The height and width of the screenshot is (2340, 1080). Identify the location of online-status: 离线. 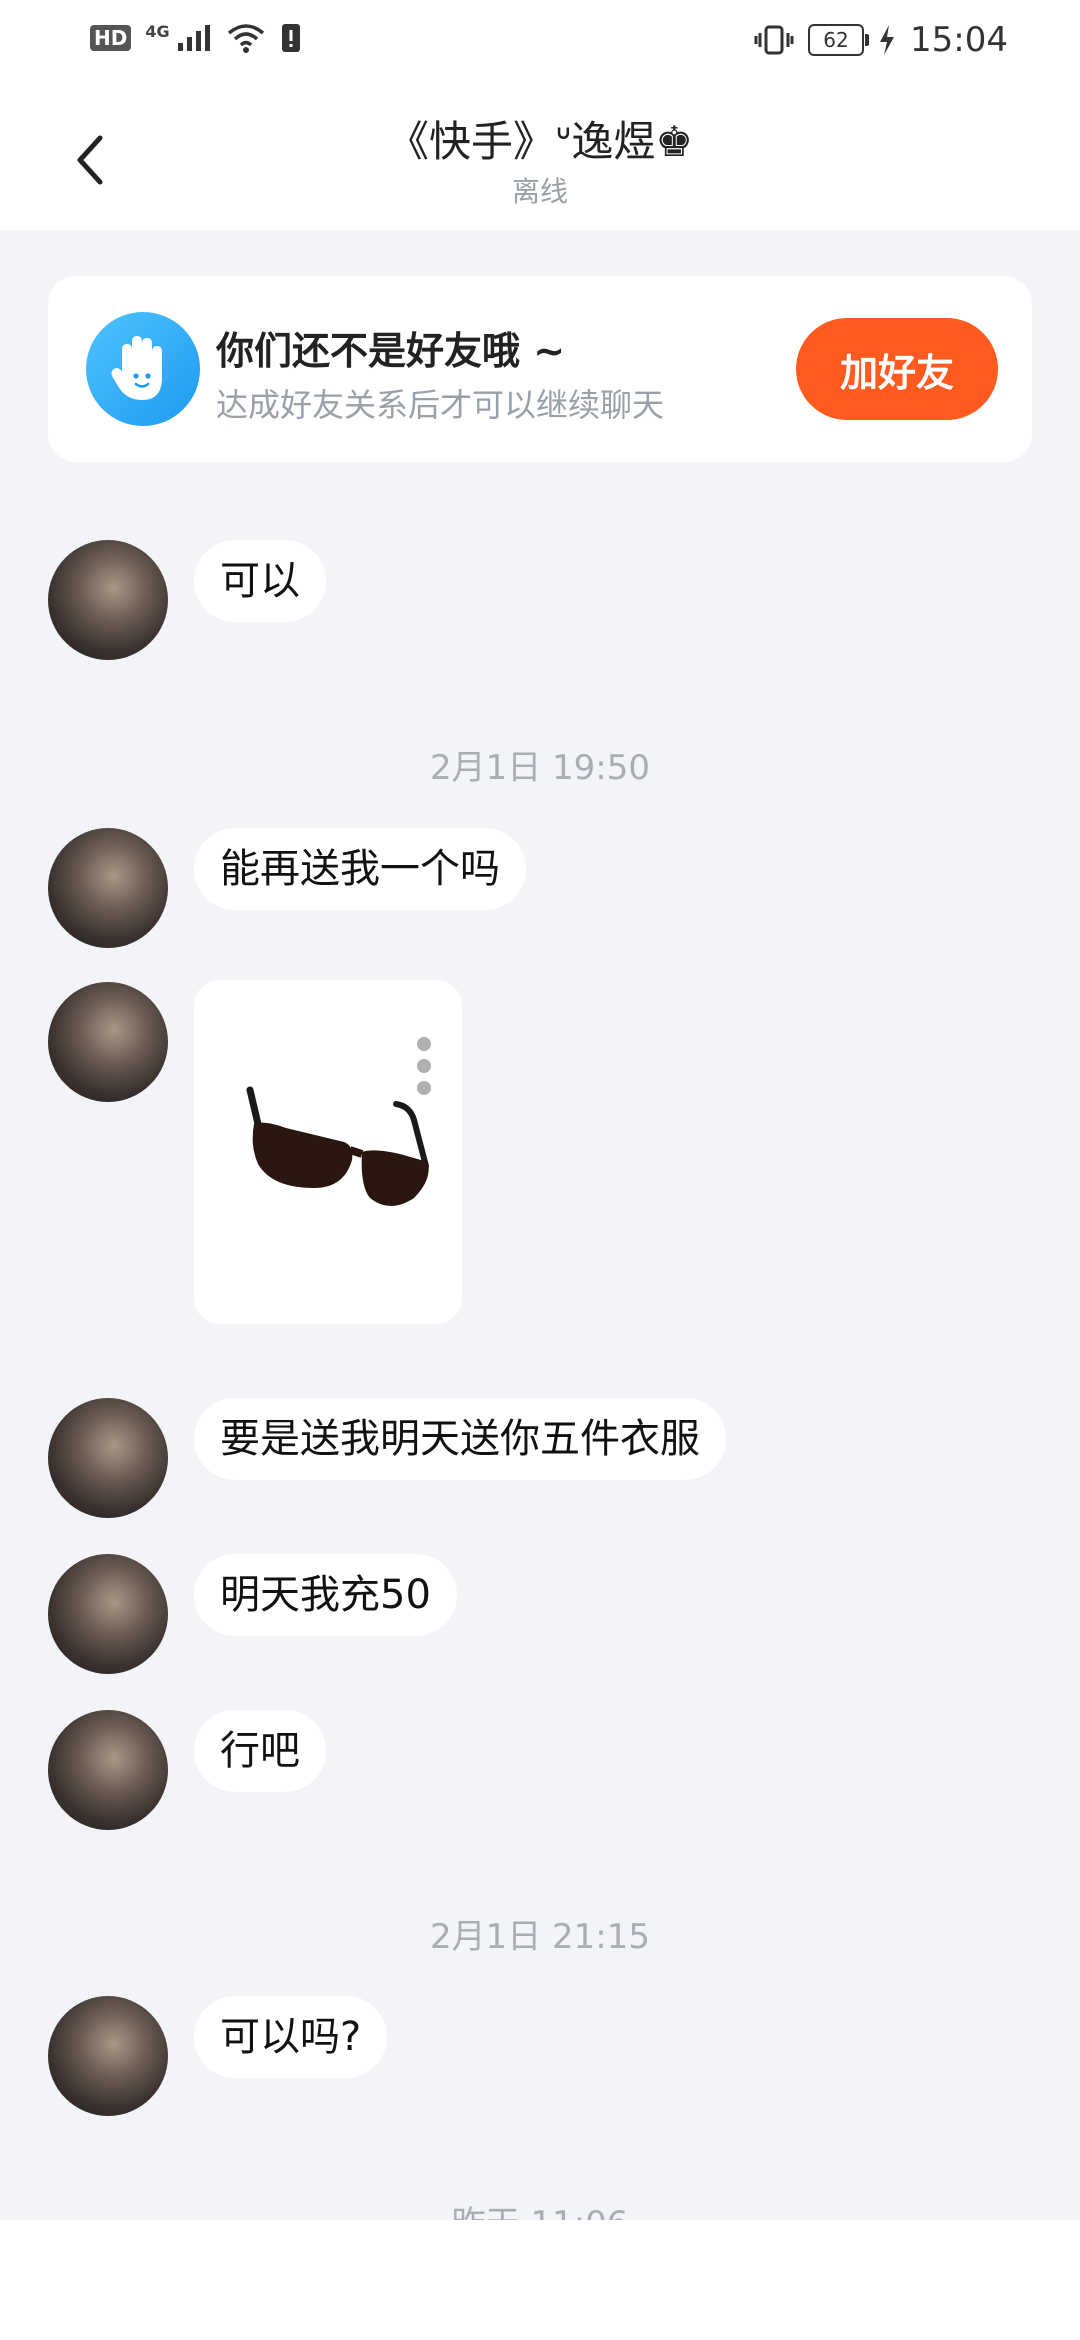
(539, 191).